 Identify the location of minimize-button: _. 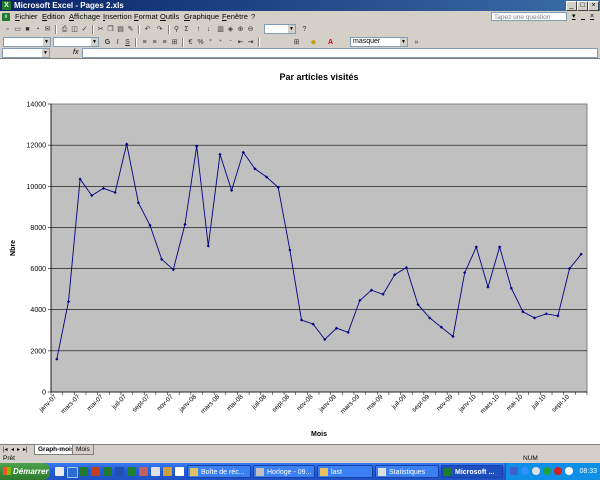
(571, 6).